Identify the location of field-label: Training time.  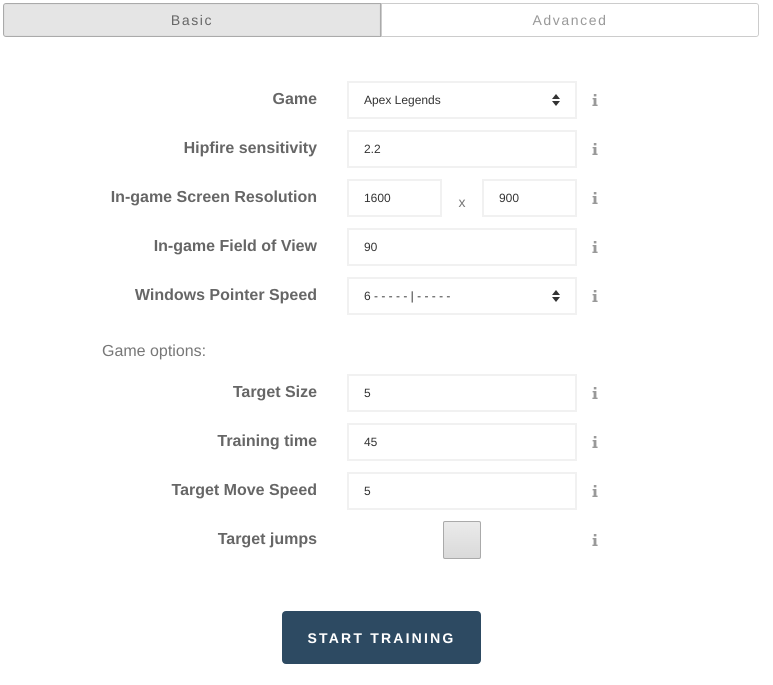
(266, 442).